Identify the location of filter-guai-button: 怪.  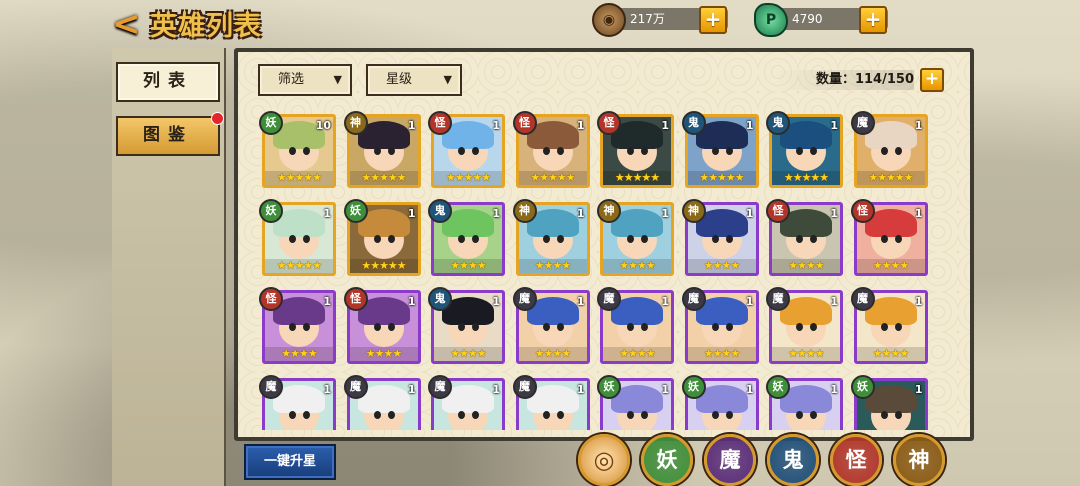
(856, 460).